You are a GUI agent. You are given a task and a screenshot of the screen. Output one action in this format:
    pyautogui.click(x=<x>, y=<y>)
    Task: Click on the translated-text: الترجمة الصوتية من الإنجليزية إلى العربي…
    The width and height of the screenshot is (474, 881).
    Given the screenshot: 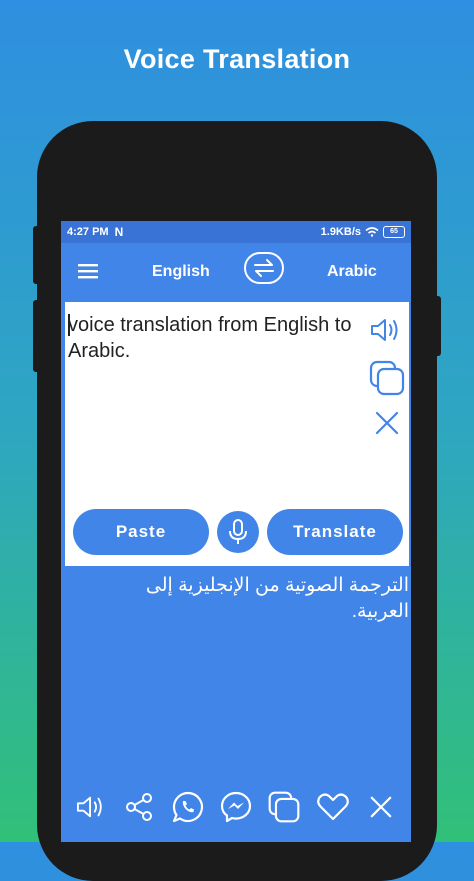 What is the action you would take?
    pyautogui.click(x=277, y=598)
    